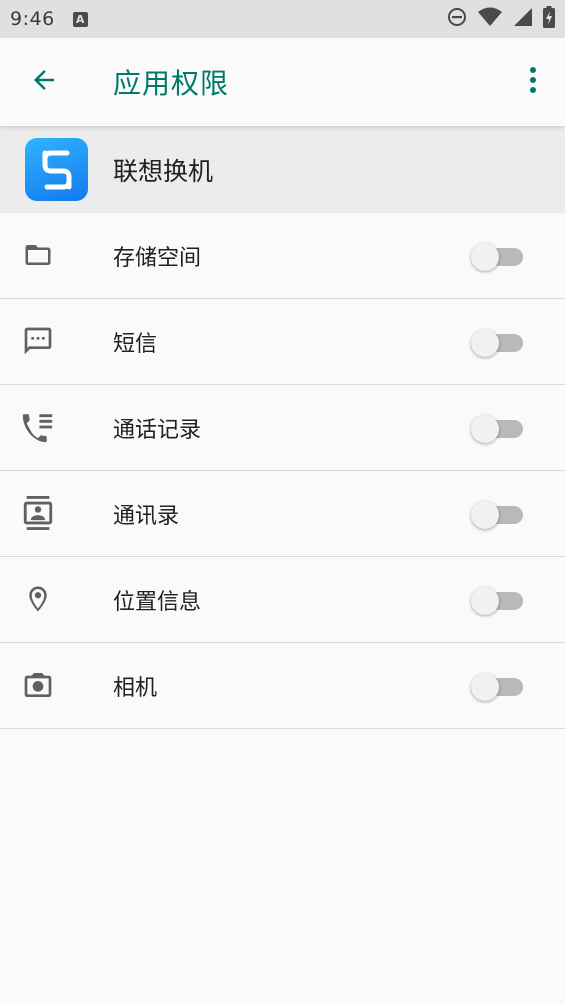 This screenshot has height=1004, width=565. I want to click on permission-toggle-sms, so click(497, 343).